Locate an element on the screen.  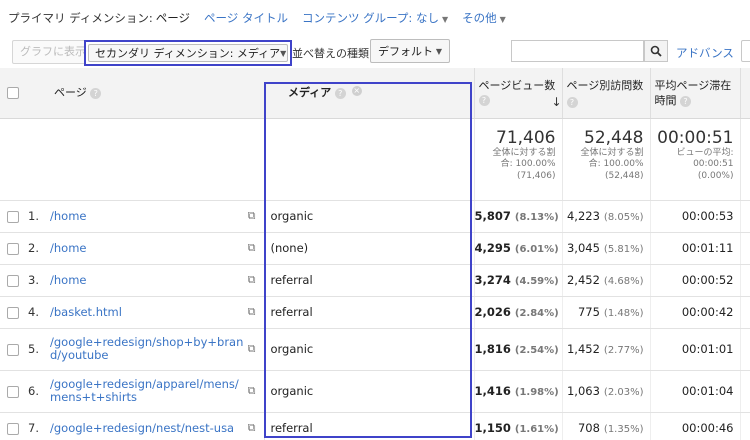
pageviews-cell: 2,026 (2.84%) is located at coordinates (517, 312).